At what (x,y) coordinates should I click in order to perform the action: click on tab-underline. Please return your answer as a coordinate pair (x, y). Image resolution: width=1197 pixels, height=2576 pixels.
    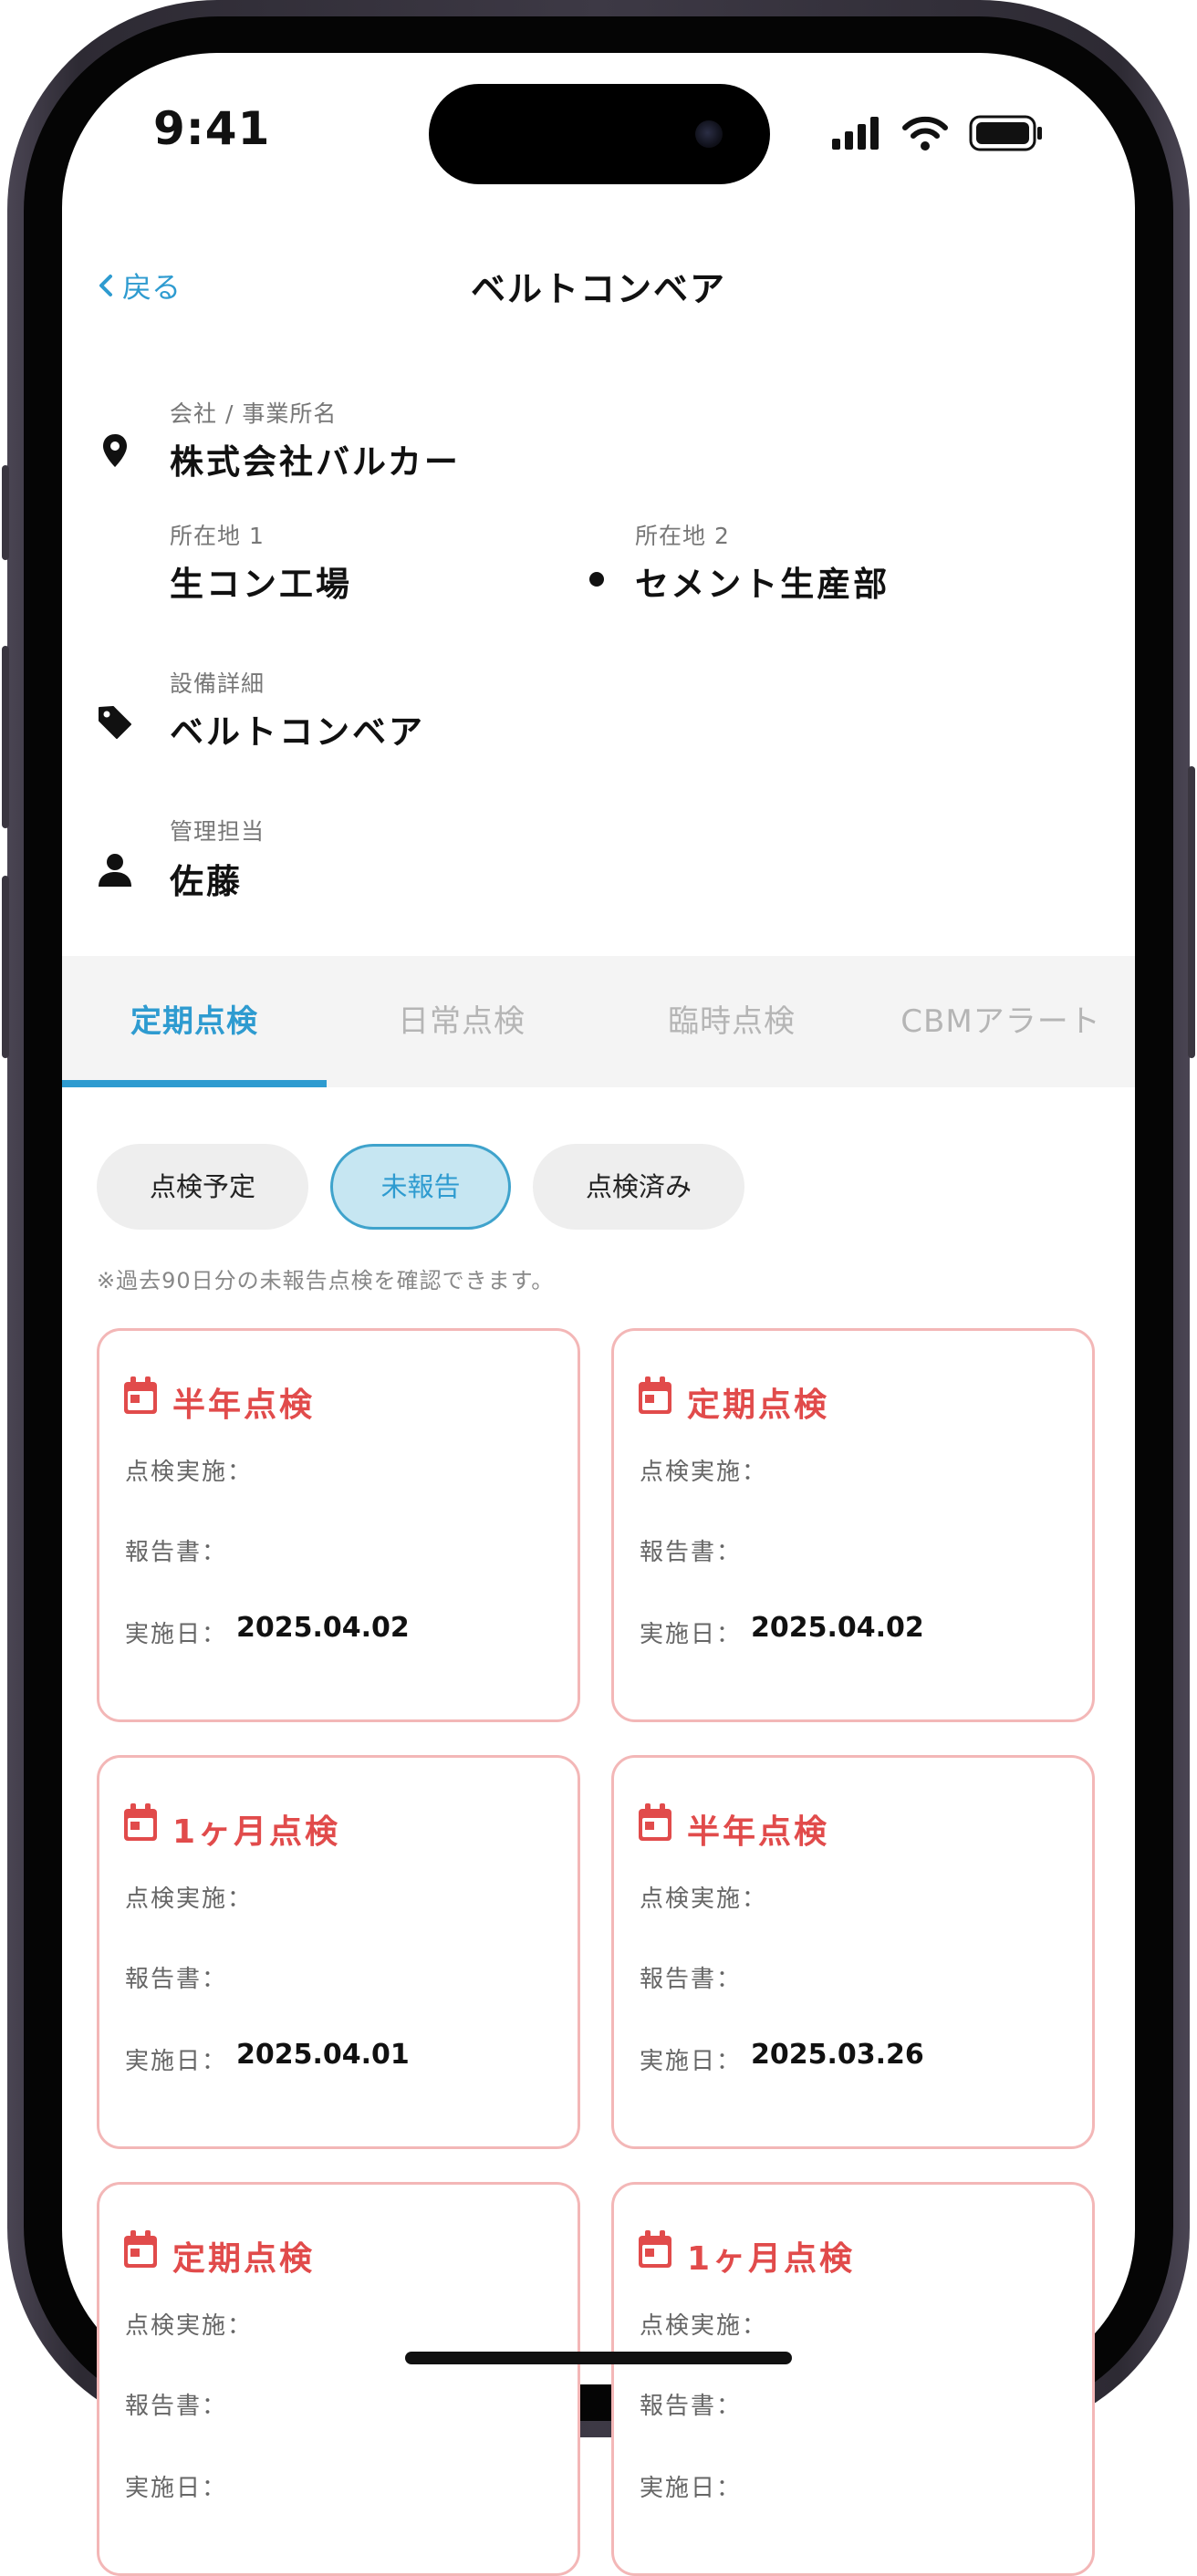
    Looking at the image, I should click on (194, 1083).